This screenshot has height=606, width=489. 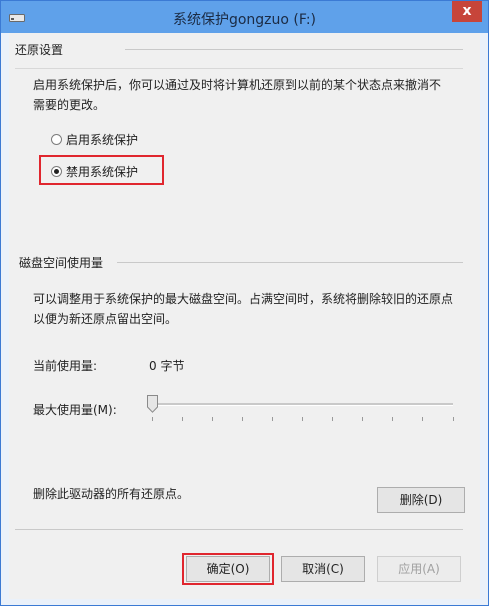 What do you see at coordinates (237, 95) in the screenshot?
I see `restore-description: 启用系统保护后，你可以通过及时将计算机还原到以前的某个状态点来撤消不需要的更改。` at bounding box center [237, 95].